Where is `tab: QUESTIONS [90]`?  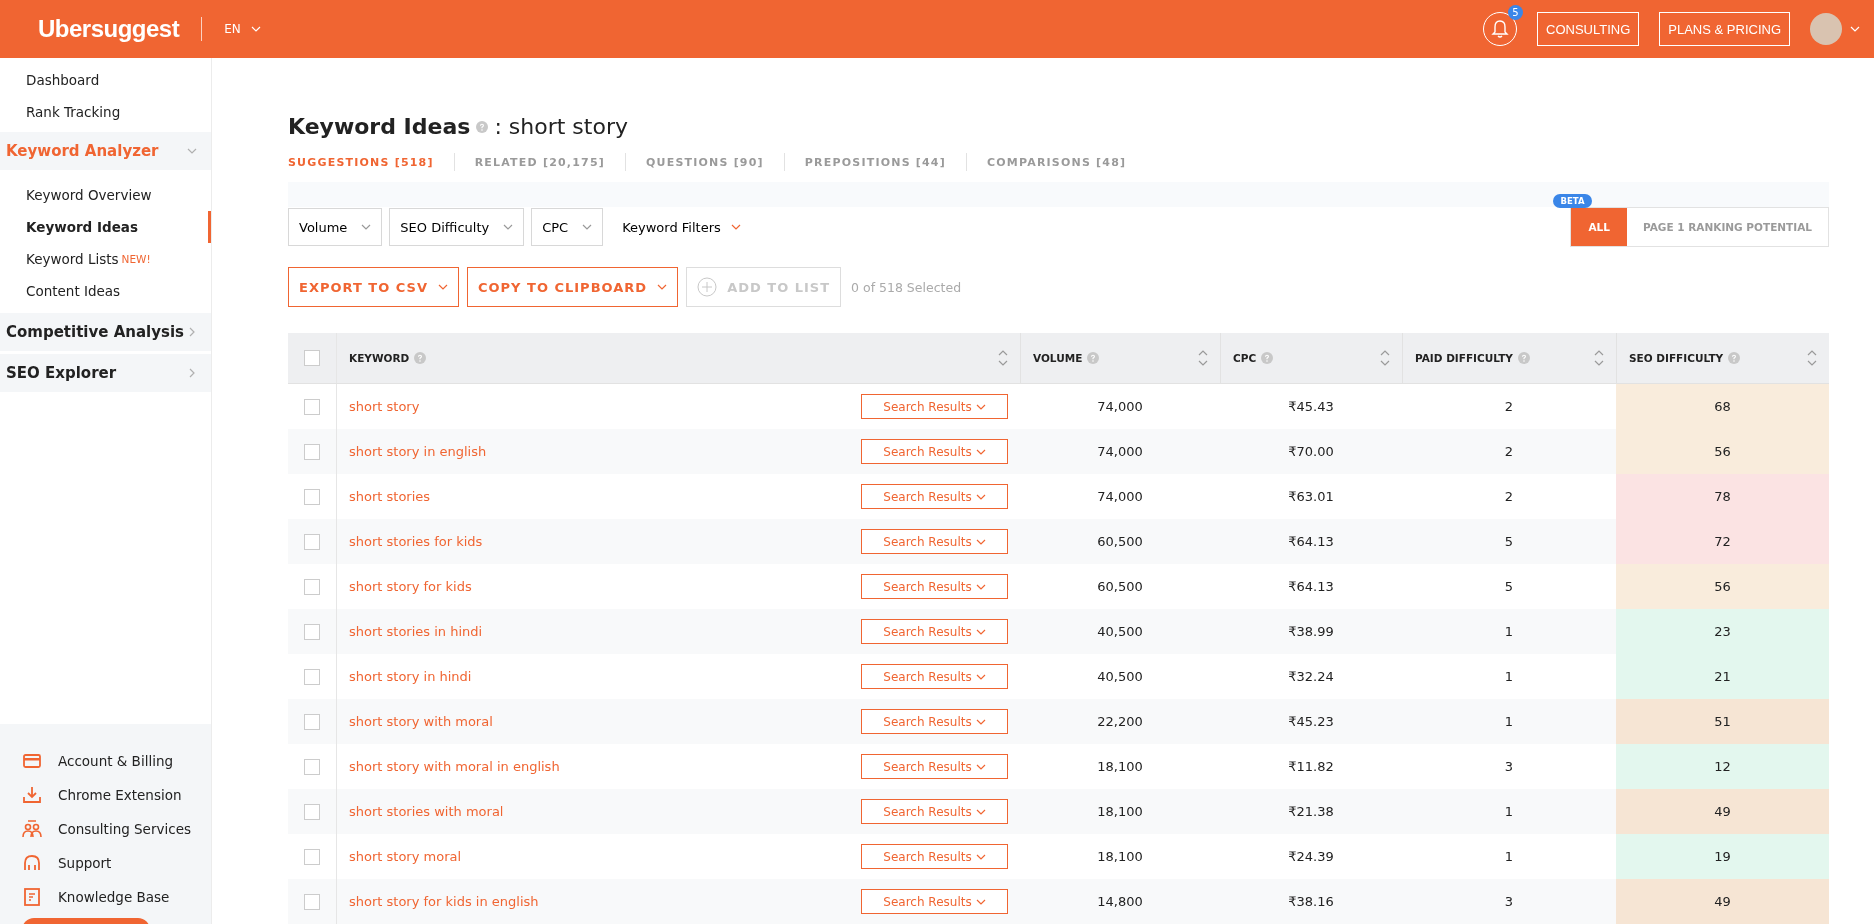 tab: QUESTIONS [90] is located at coordinates (705, 162).